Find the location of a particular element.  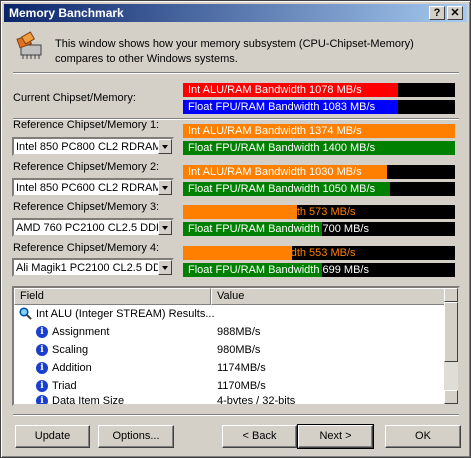

reference-1-select-value: Intel 850 PC800 CL2 RDRAM (f is located at coordinates (89, 147).